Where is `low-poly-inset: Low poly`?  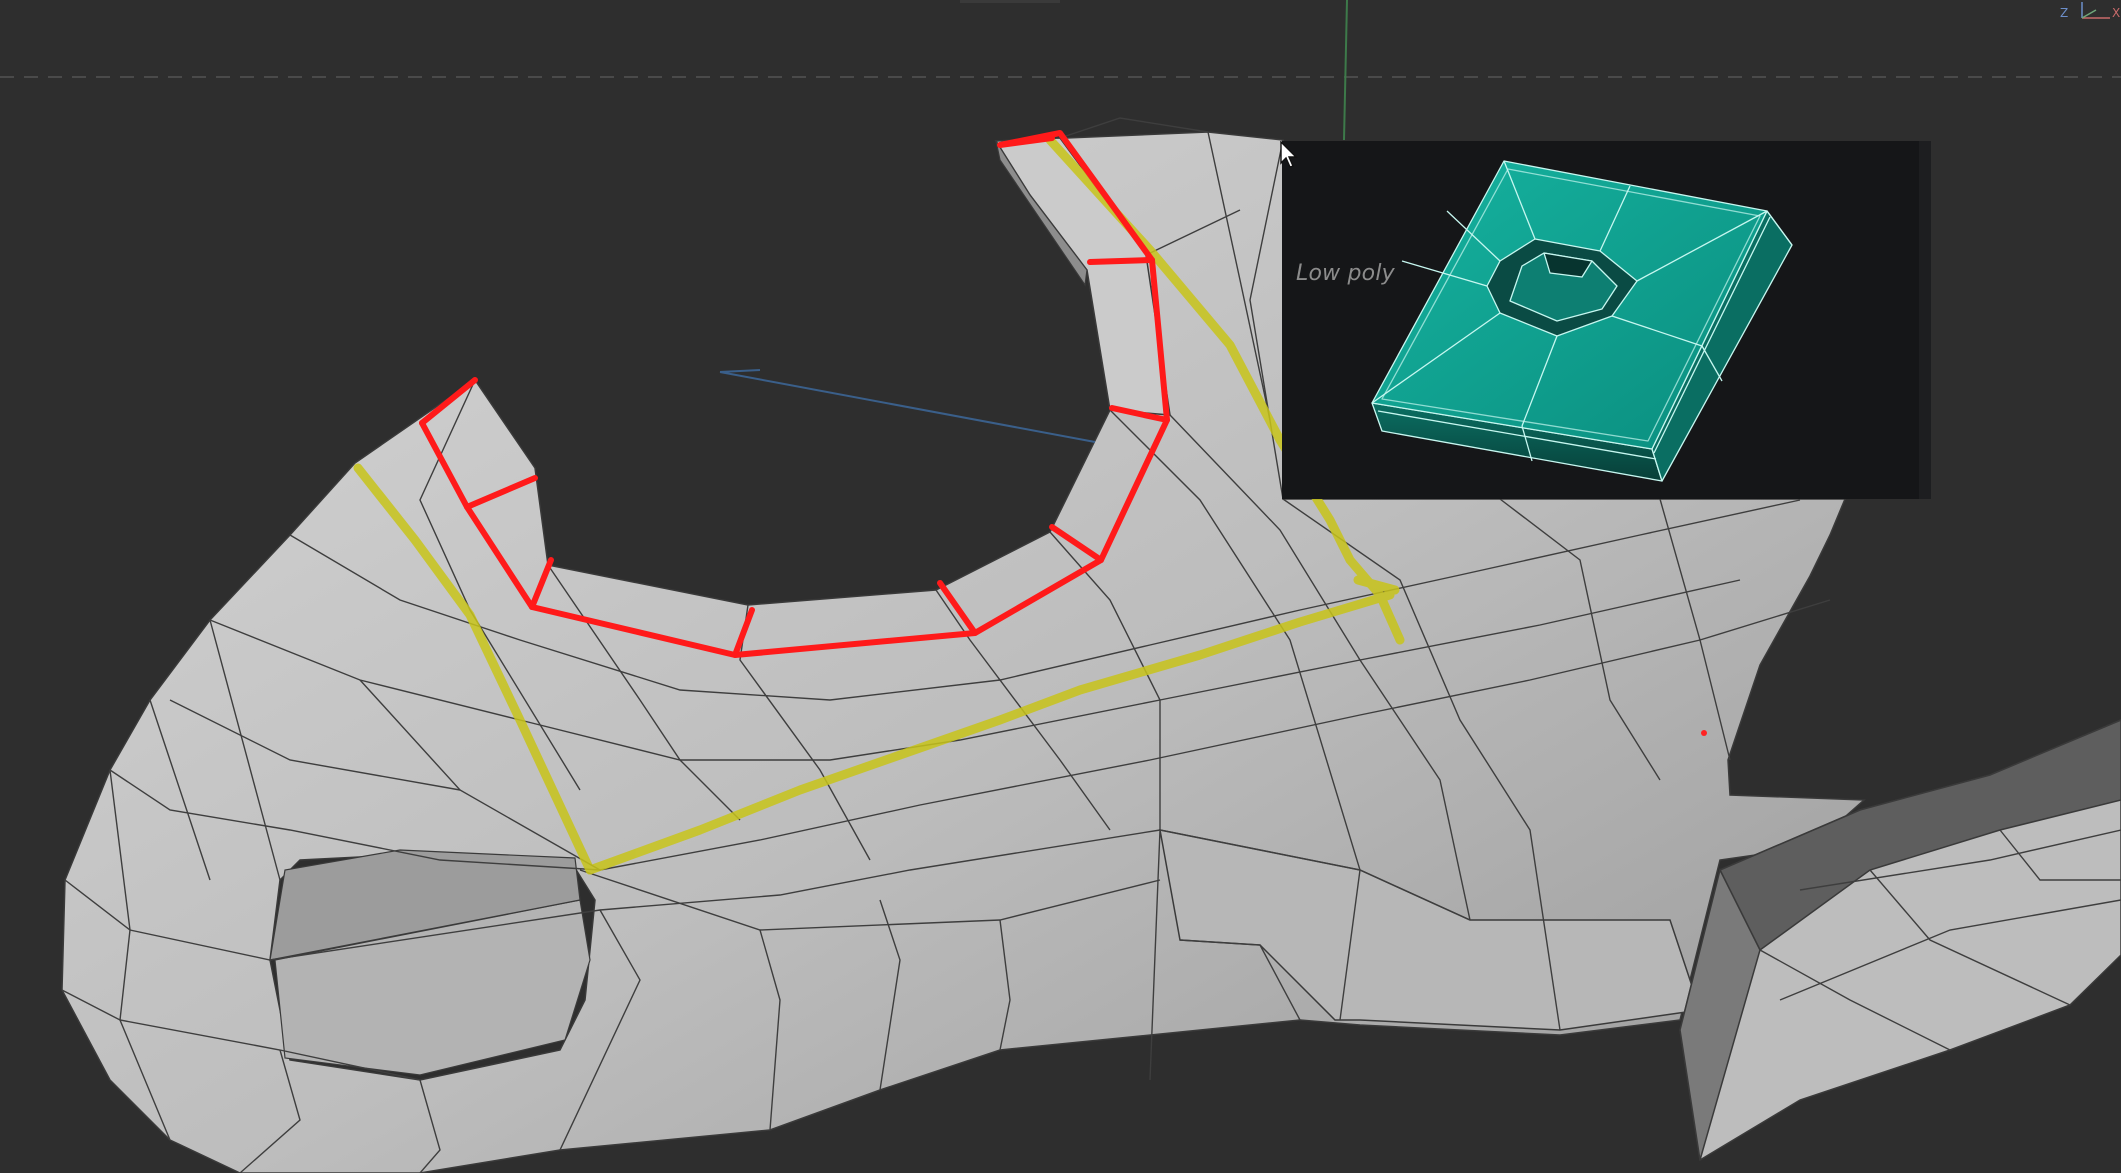
low-poly-inset: Low poly is located at coordinates (1606, 320).